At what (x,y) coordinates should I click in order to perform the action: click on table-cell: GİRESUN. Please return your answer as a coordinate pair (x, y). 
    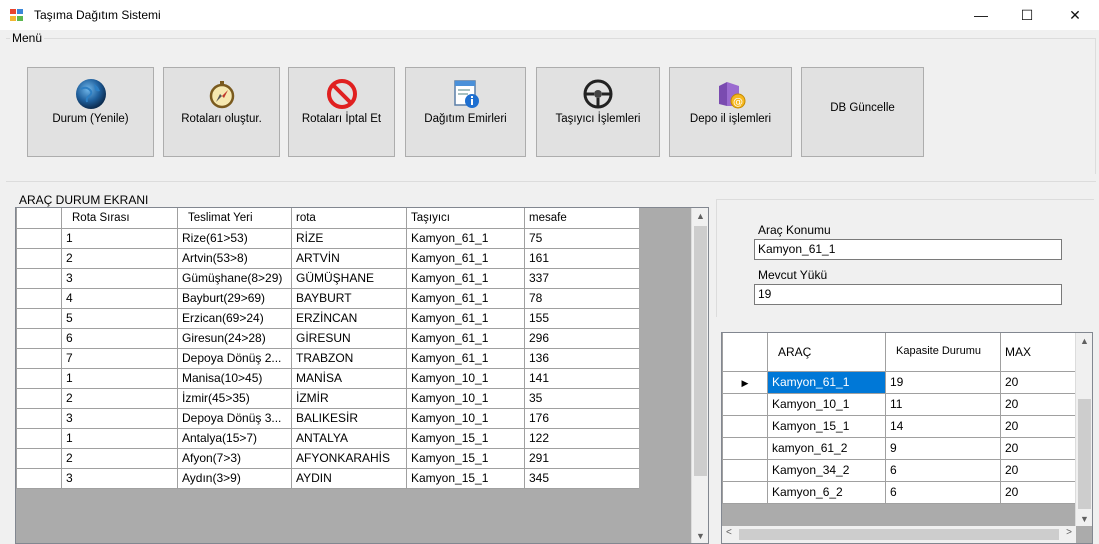
    Looking at the image, I should click on (349, 338).